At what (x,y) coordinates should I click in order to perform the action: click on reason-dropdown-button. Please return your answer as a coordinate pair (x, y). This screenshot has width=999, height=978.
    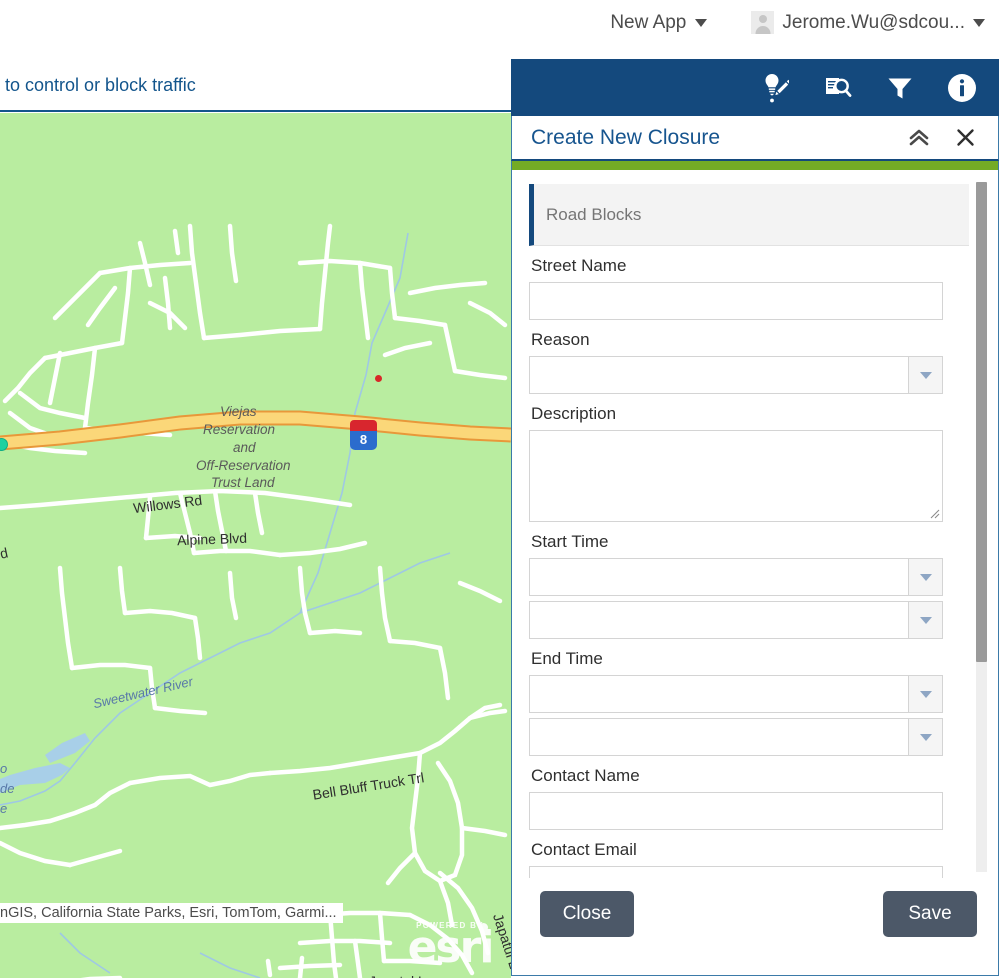
    Looking at the image, I should click on (925, 375).